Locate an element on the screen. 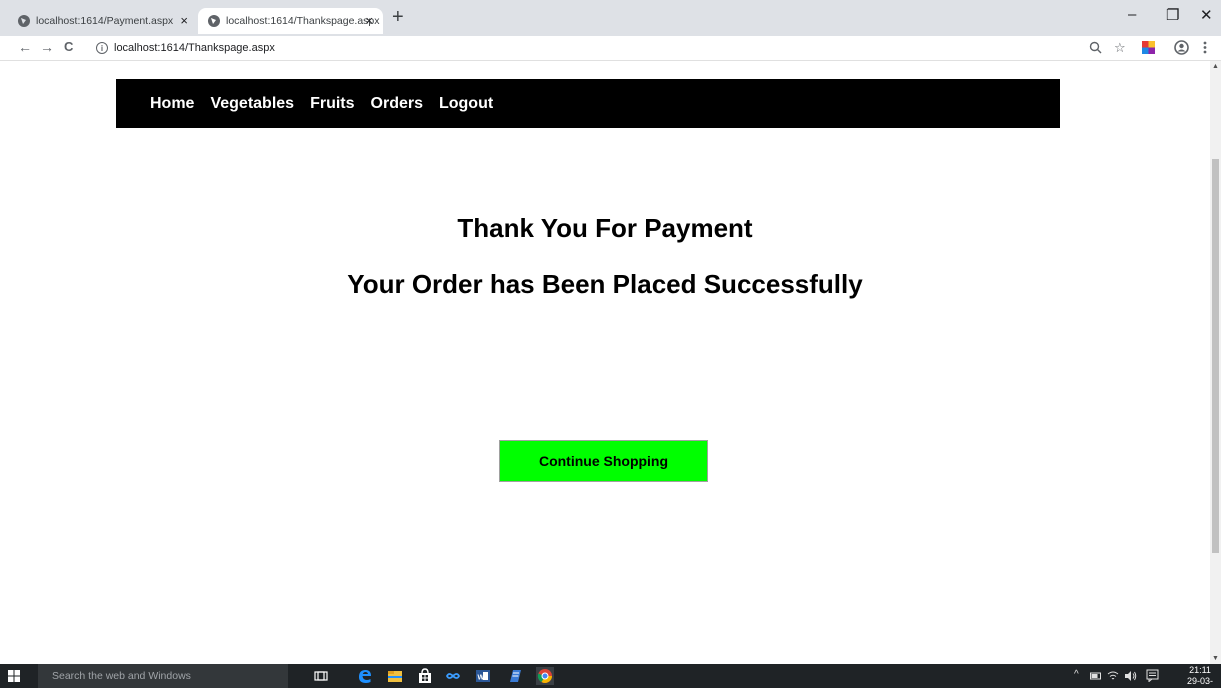 Image resolution: width=1221 pixels, height=698 pixels. minimize-button: – is located at coordinates (1132, 14).